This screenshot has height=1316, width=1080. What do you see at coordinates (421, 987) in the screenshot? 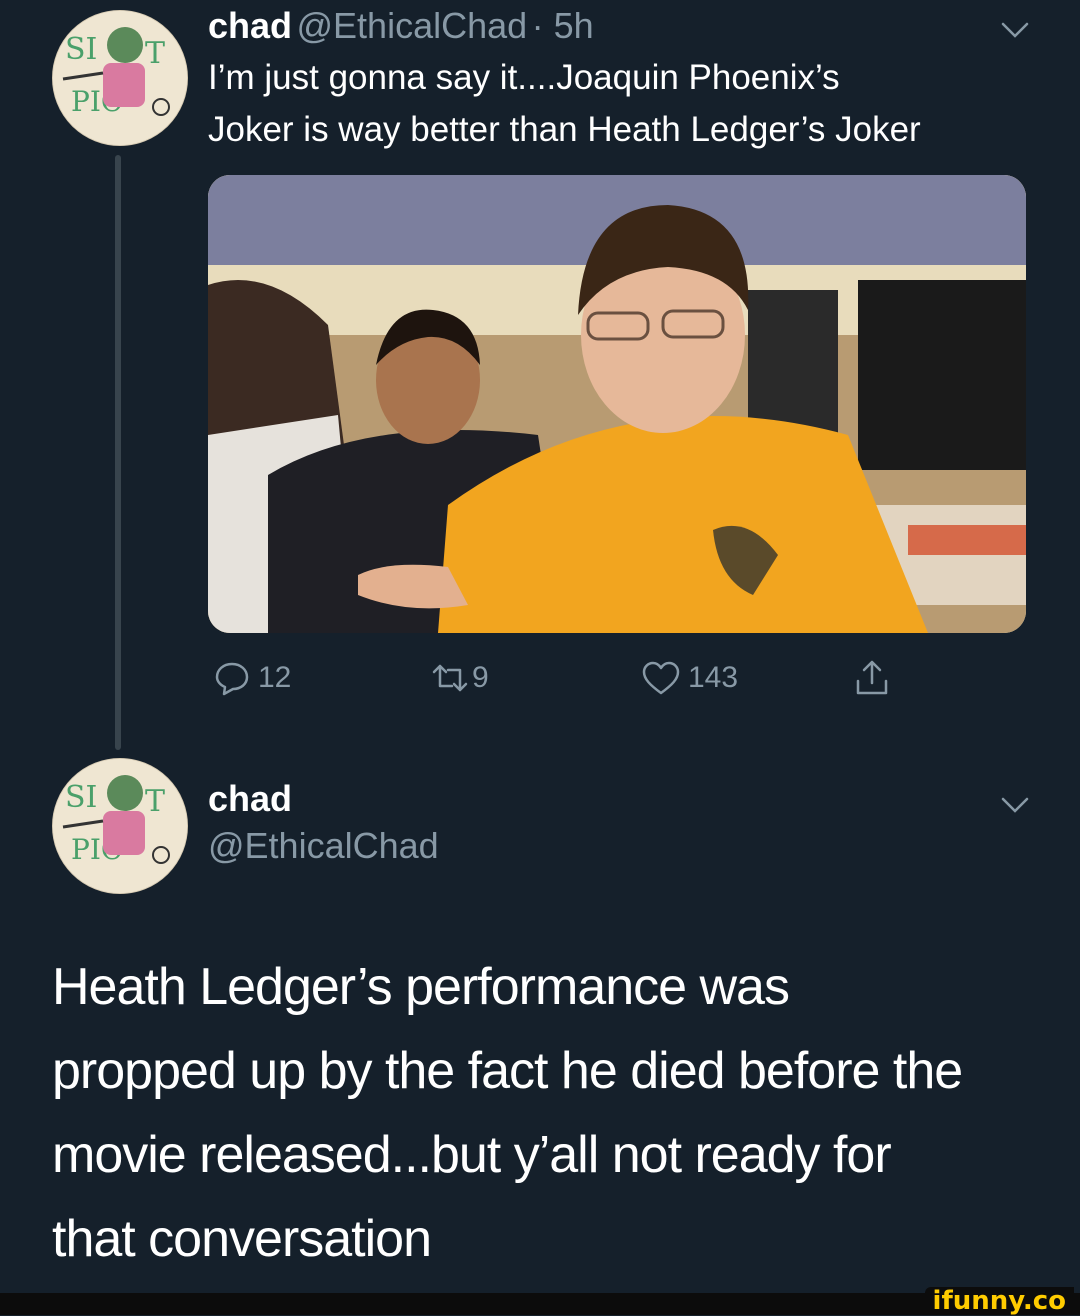
I see `tweet2-text-line: Heath Ledger’s performance was` at bounding box center [421, 987].